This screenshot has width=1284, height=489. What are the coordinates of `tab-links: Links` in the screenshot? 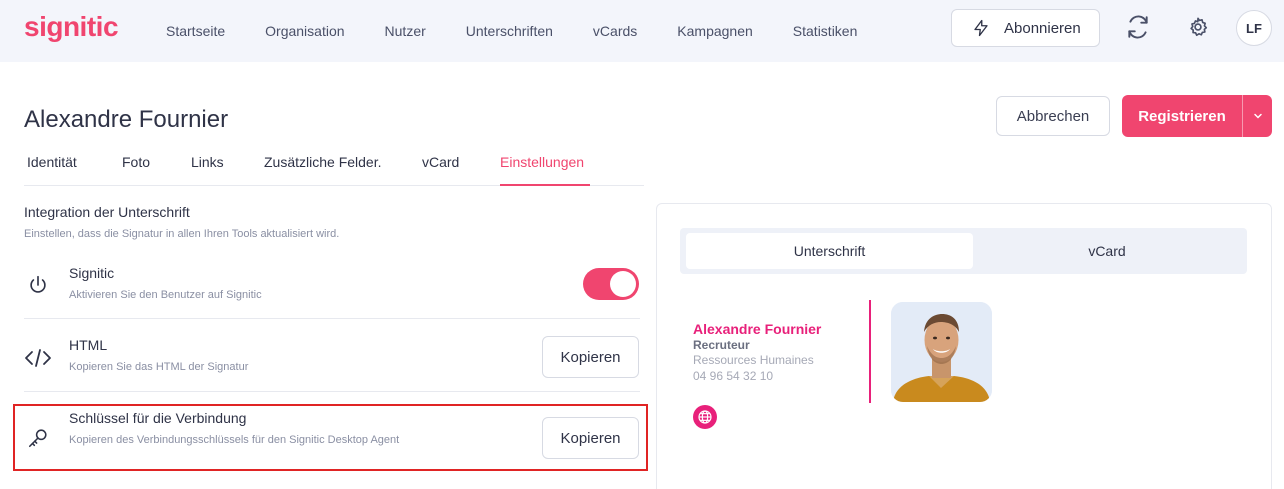 It's located at (207, 166).